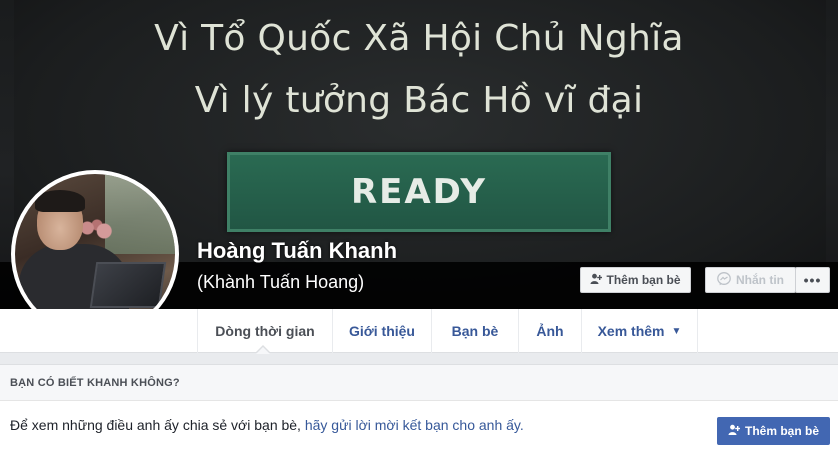 The width and height of the screenshot is (838, 452). What do you see at coordinates (631, 331) in the screenshot?
I see `tab-more-label: Xem thêm` at bounding box center [631, 331].